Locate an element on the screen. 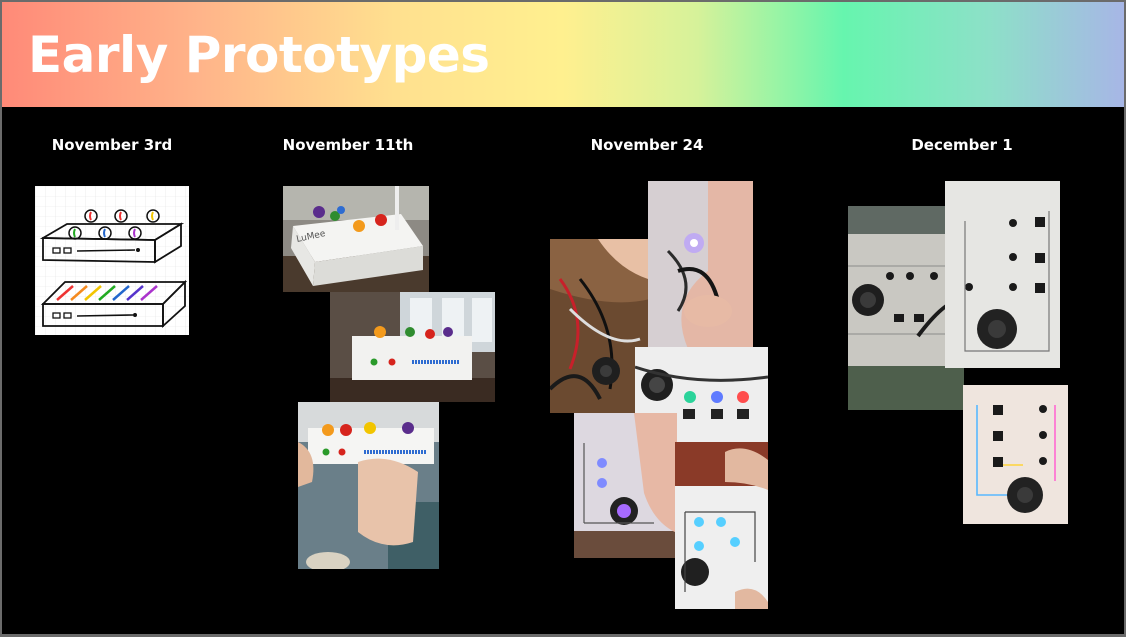  date-label-nov-3: November 3rd is located at coordinates (112, 145).